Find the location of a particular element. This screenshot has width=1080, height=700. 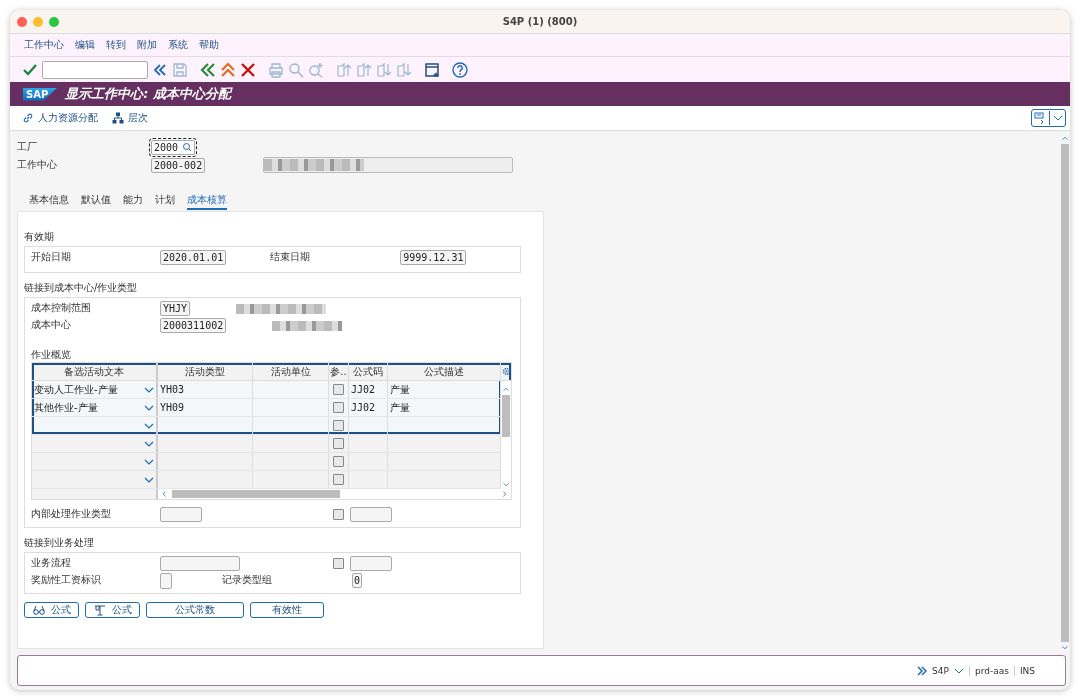

command-field is located at coordinates (95, 69).